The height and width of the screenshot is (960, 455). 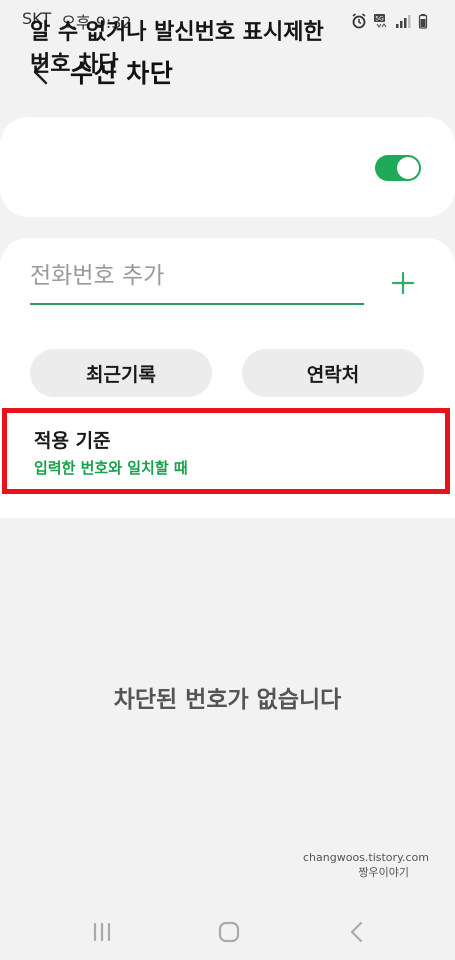 I want to click on home-icon, so click(x=229, y=932).